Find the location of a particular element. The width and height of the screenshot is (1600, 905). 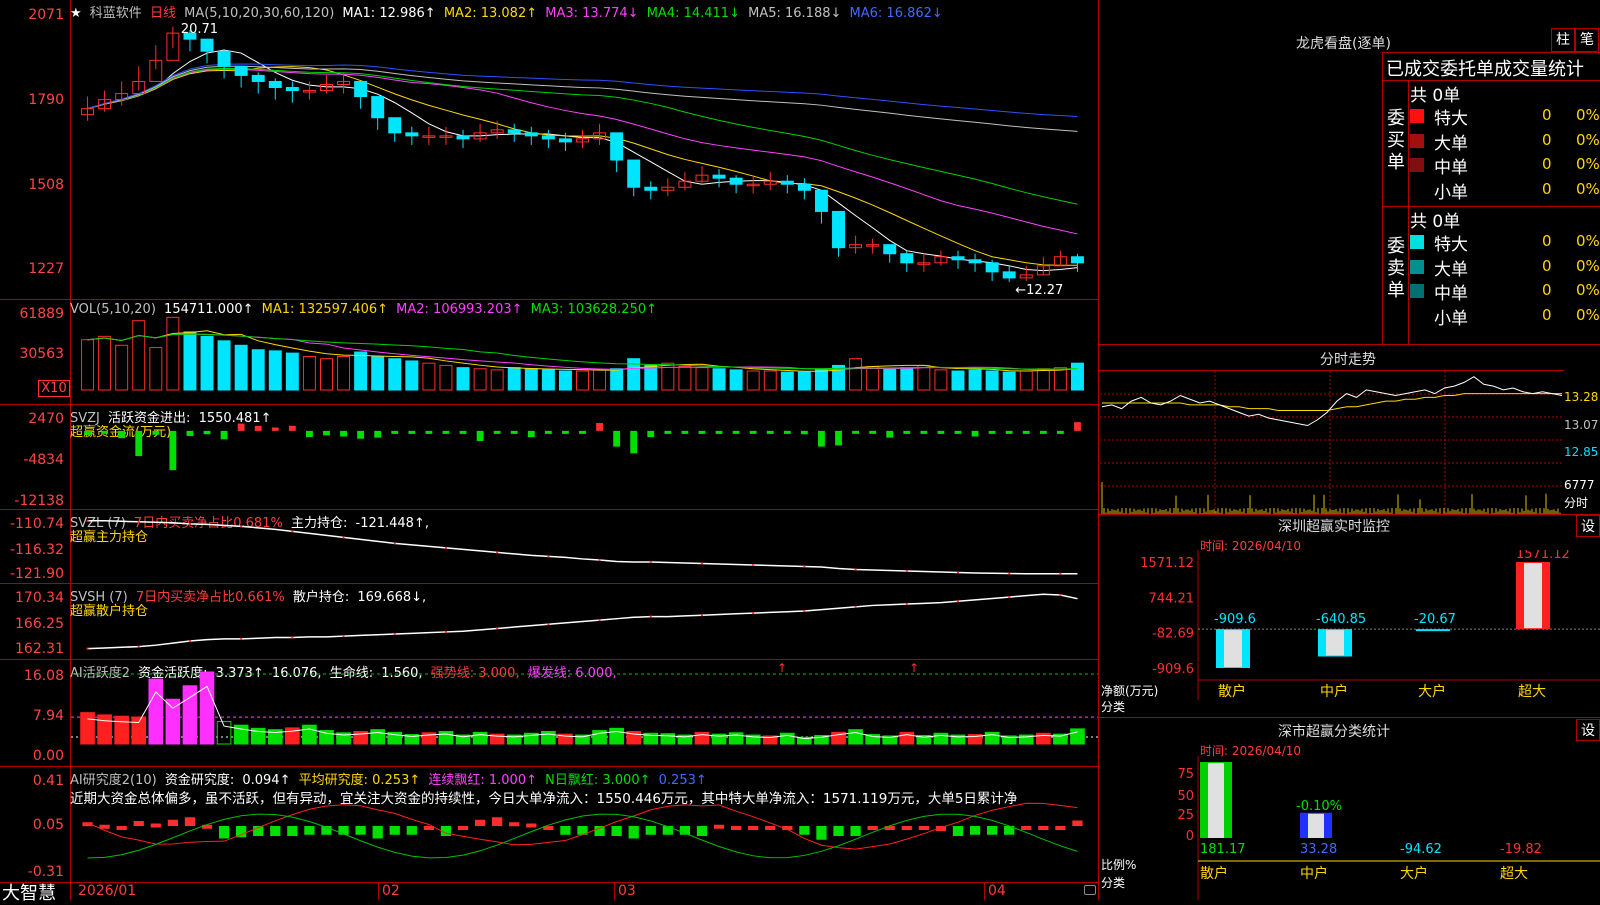

sell-label: 大单 is located at coordinates (1451, 269).